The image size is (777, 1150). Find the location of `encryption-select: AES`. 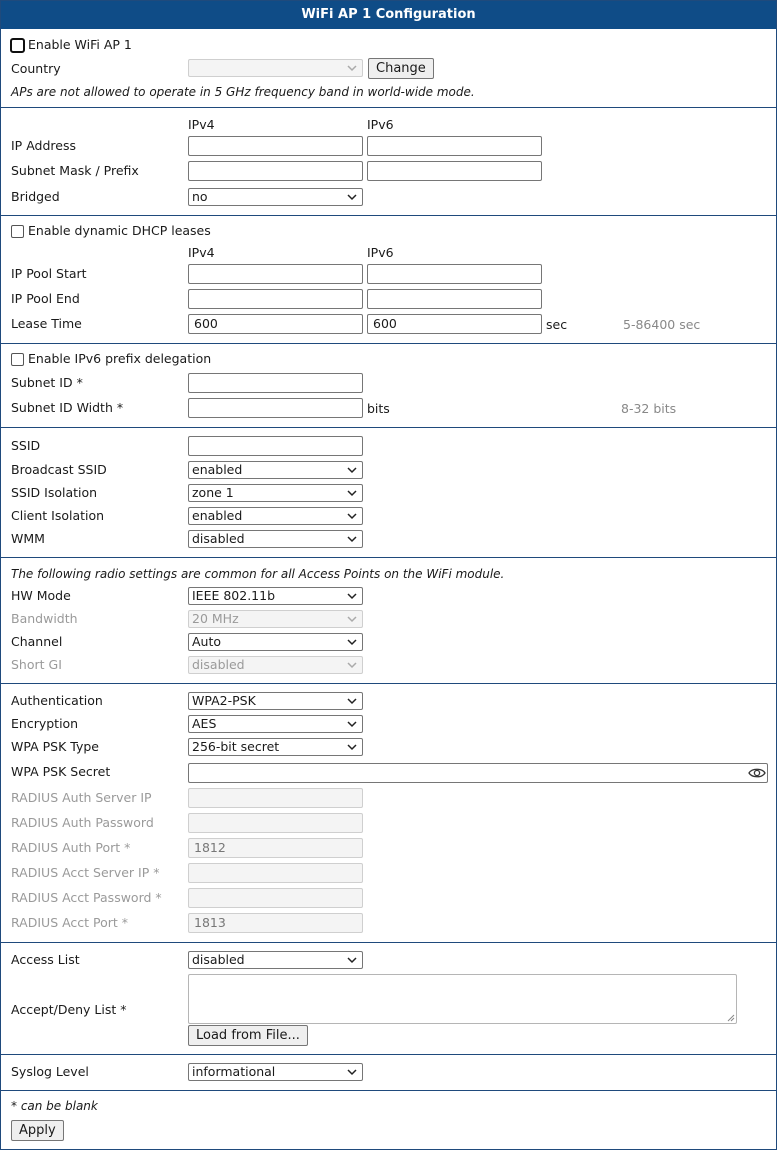

encryption-select: AES is located at coordinates (275, 724).